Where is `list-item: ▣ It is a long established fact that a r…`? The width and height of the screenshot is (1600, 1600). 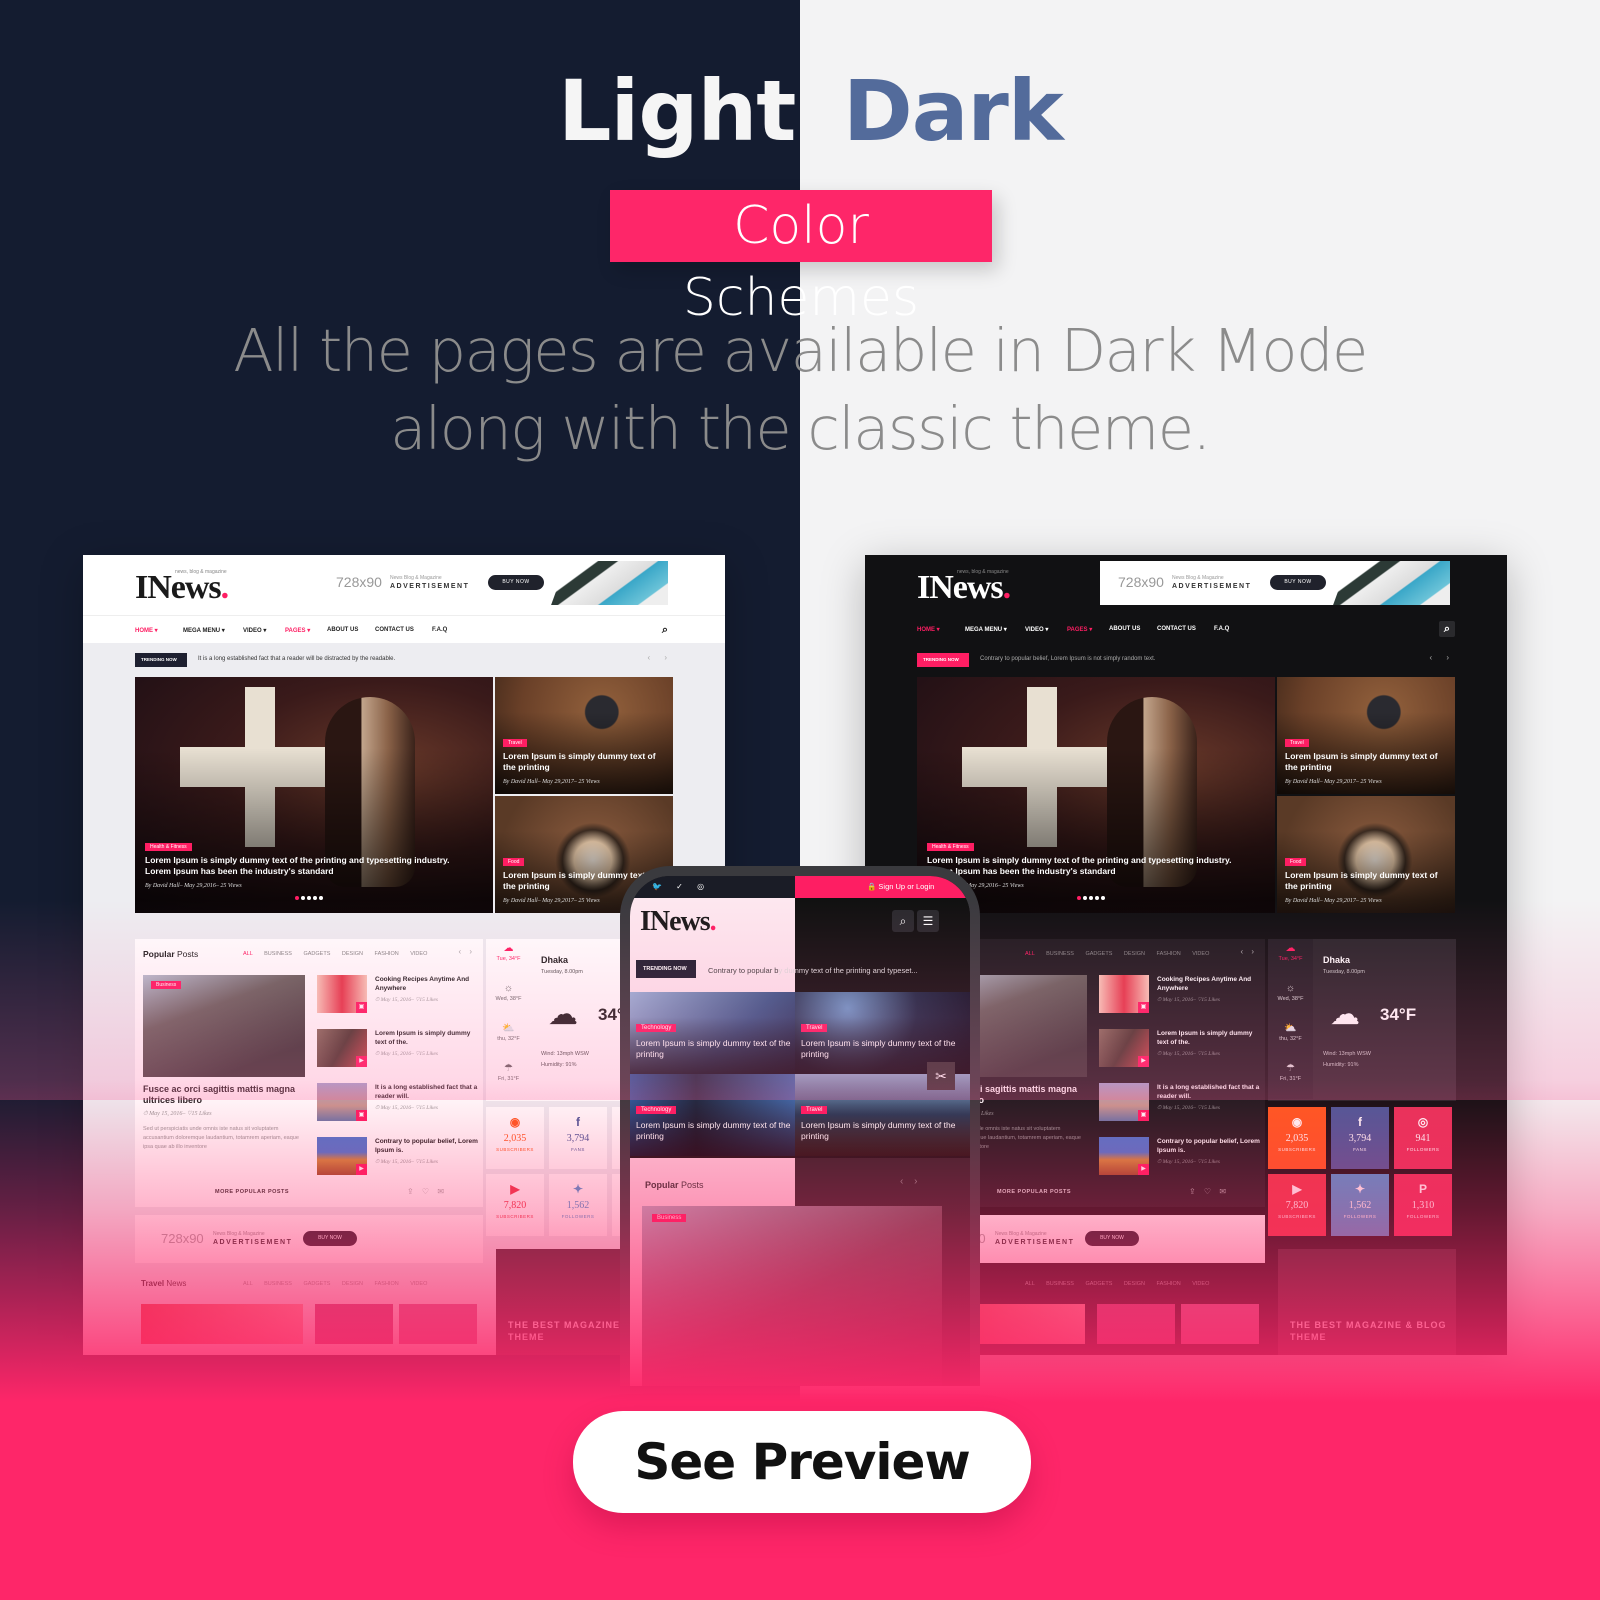 list-item: ▣ It is a long established fact that a r… is located at coordinates (397, 1103).